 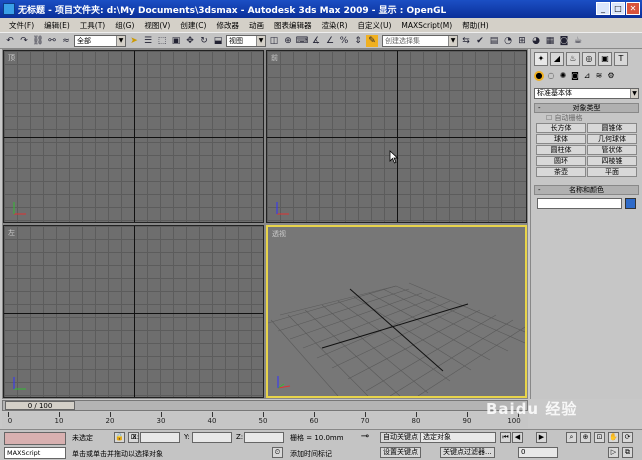 I want to click on auto-key-button: 自动关键点, so click(x=400, y=437).